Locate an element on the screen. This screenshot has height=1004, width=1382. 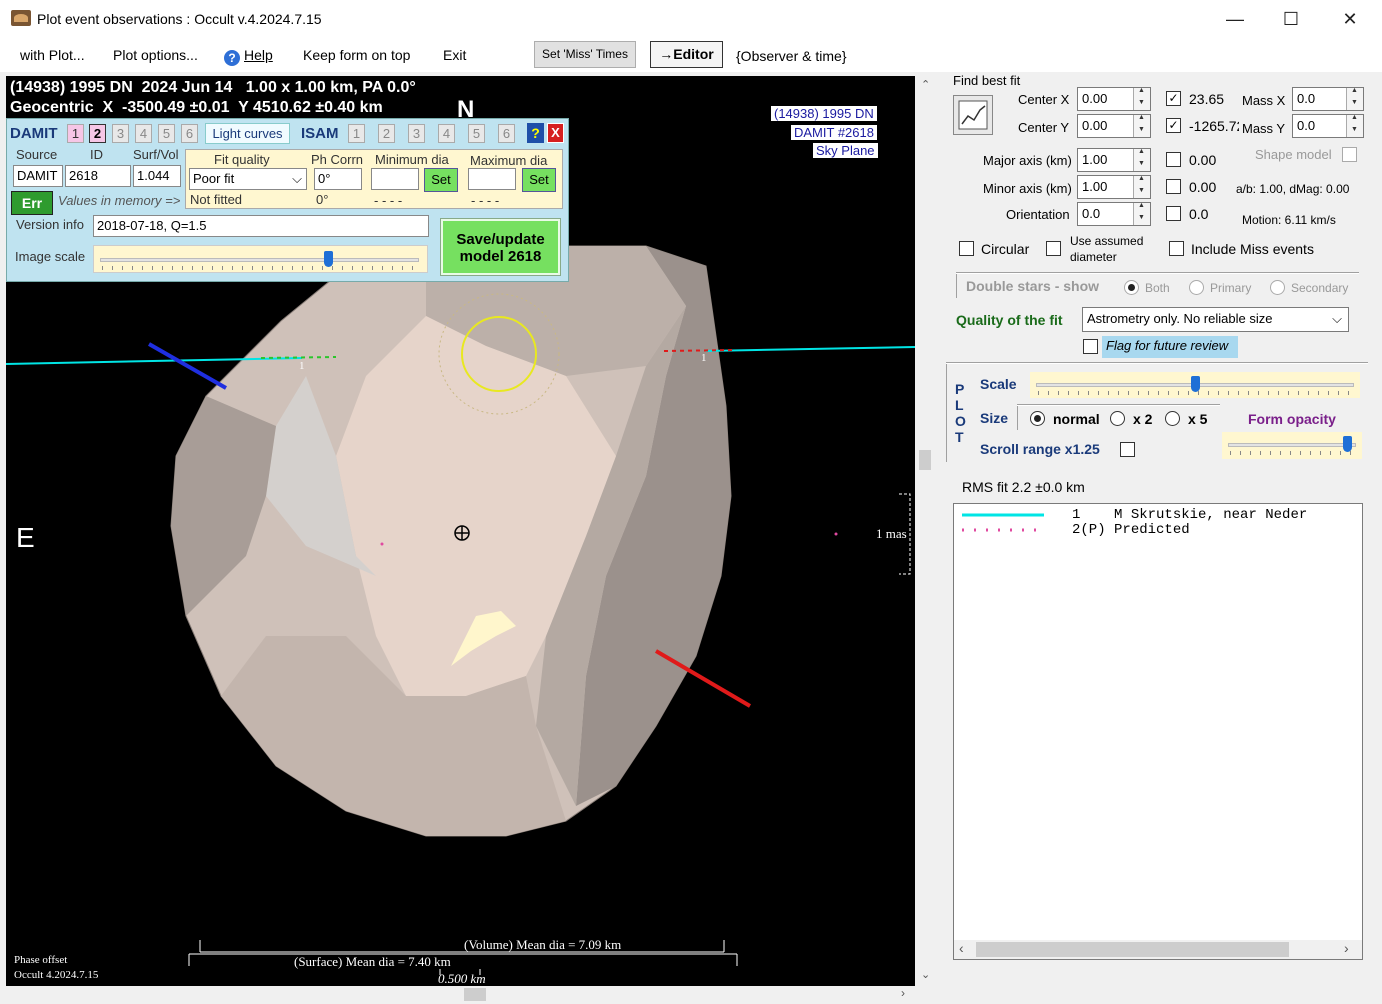
save-update-model-button: Save/update model 2618 is located at coordinates (500, 247).